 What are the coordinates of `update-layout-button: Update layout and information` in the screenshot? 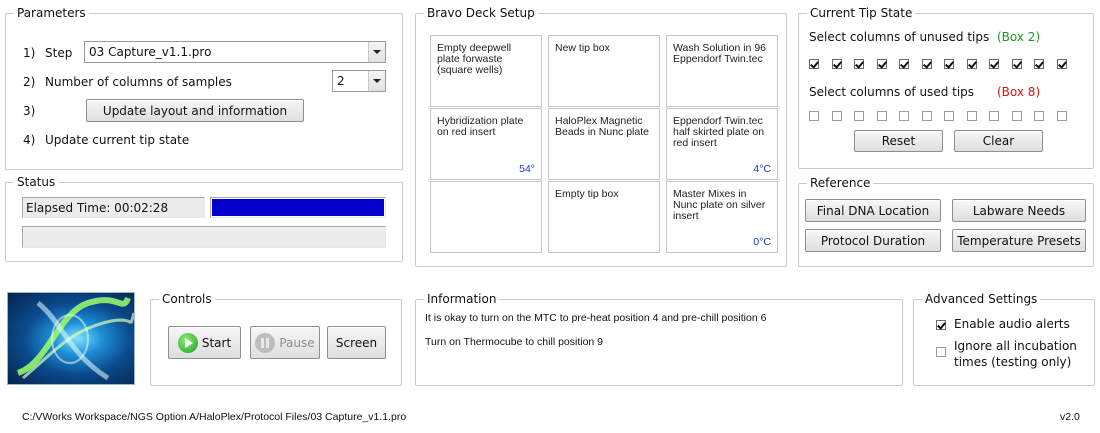 It's located at (195, 110).